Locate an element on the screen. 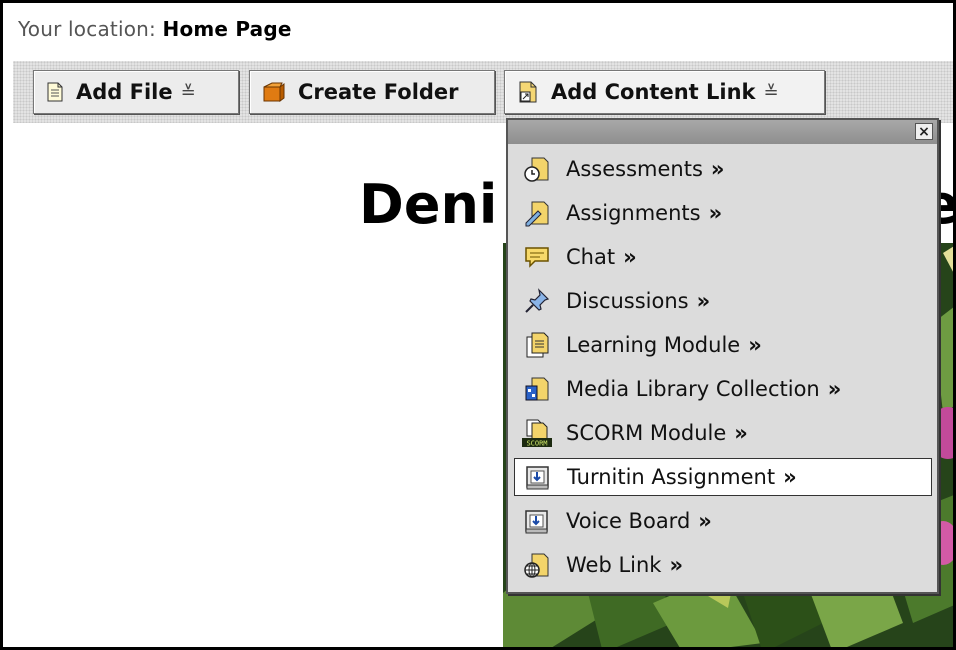 The width and height of the screenshot is (956, 650). web-link-icon is located at coordinates (537, 565).